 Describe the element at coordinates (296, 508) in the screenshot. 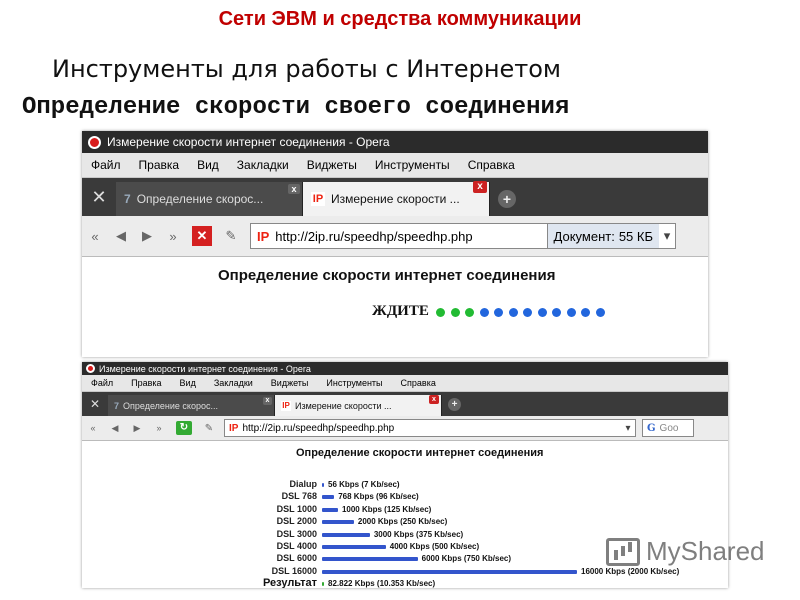

I see `chart-category-label: DSL 1000` at that location.